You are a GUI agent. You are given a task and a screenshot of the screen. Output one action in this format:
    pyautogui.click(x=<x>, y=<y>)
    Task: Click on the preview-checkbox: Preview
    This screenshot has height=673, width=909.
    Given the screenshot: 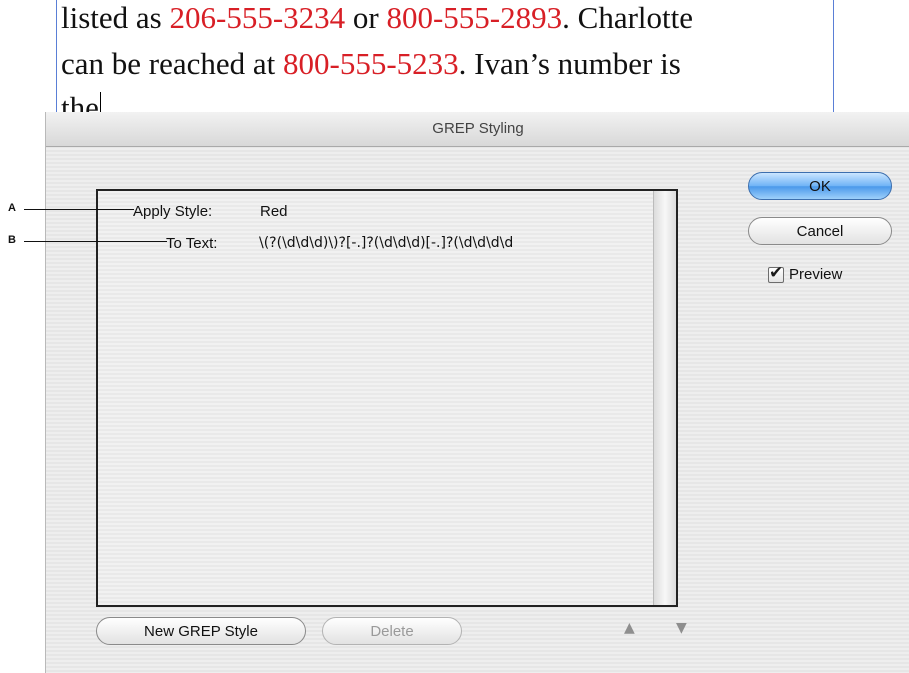 What is the action you would take?
    pyautogui.click(x=805, y=273)
    